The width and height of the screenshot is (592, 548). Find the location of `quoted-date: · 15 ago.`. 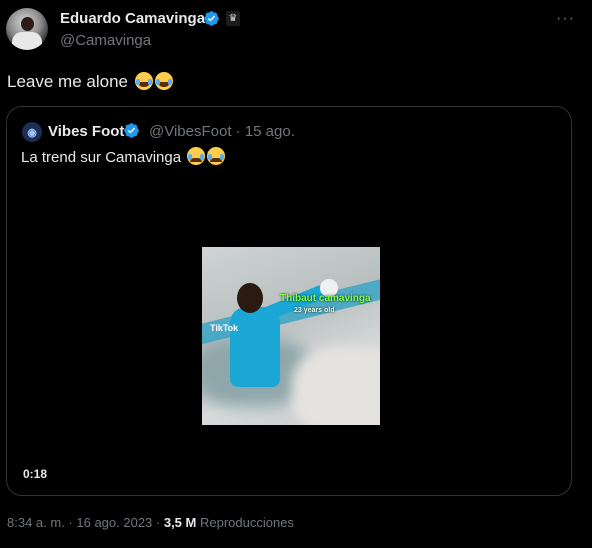

quoted-date: · 15 ago. is located at coordinates (265, 131).